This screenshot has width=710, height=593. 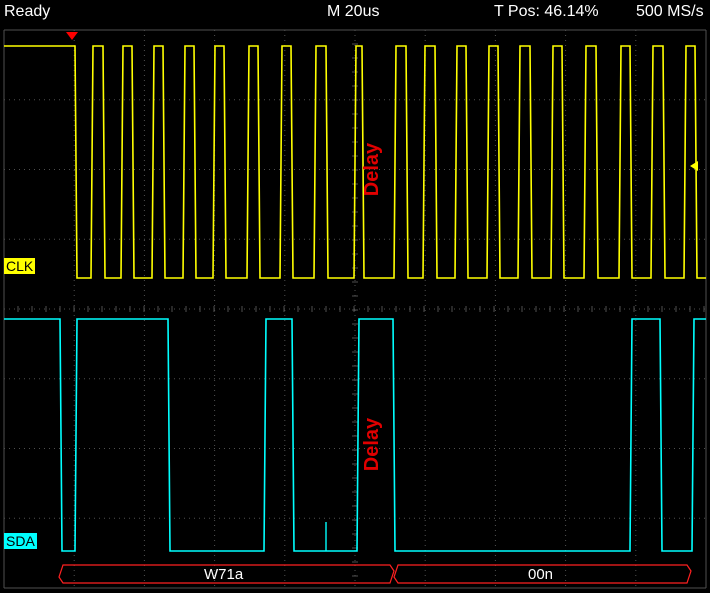 What do you see at coordinates (72, 36) in the screenshot?
I see `trigger-position-marker` at bounding box center [72, 36].